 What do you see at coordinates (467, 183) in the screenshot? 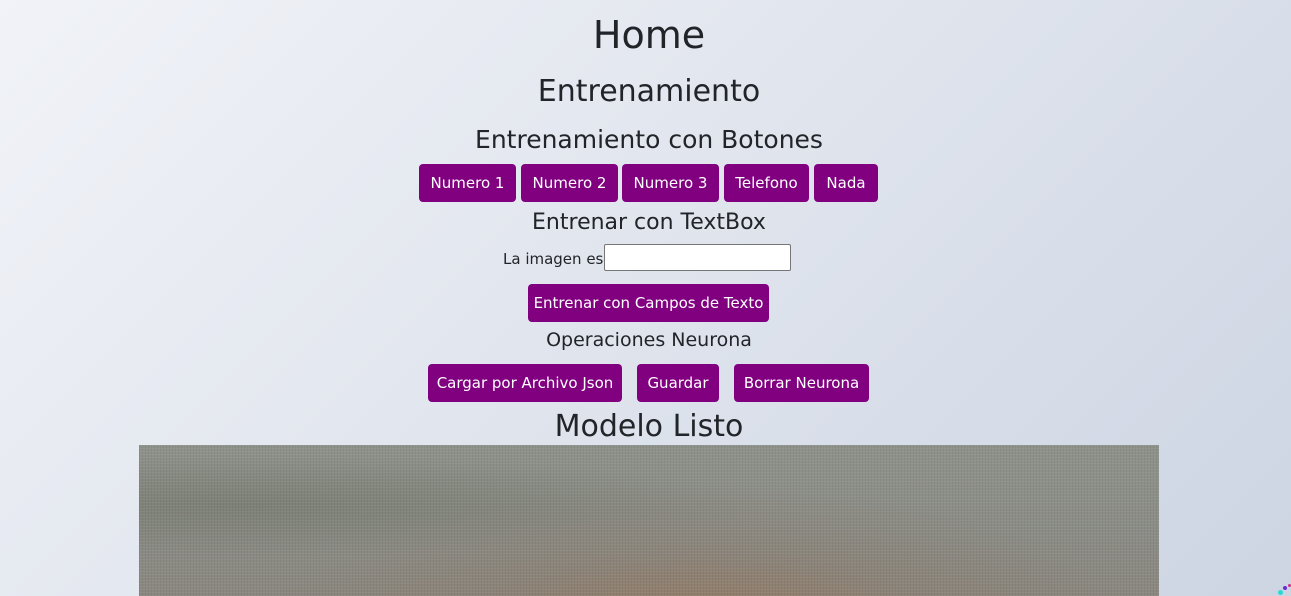
I see `numero-1-button: Numero 1` at bounding box center [467, 183].